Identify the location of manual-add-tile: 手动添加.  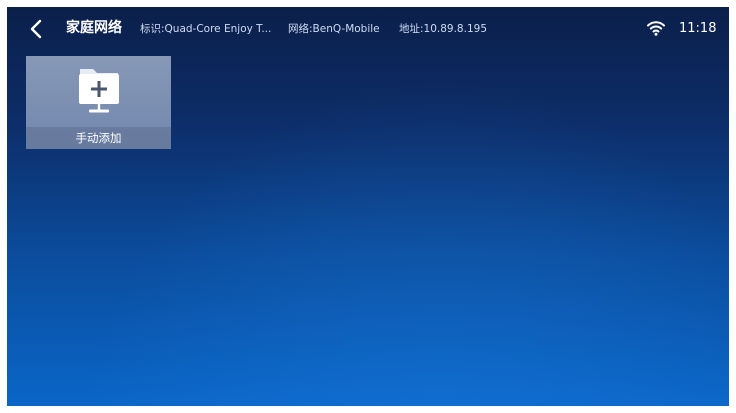
(98, 102).